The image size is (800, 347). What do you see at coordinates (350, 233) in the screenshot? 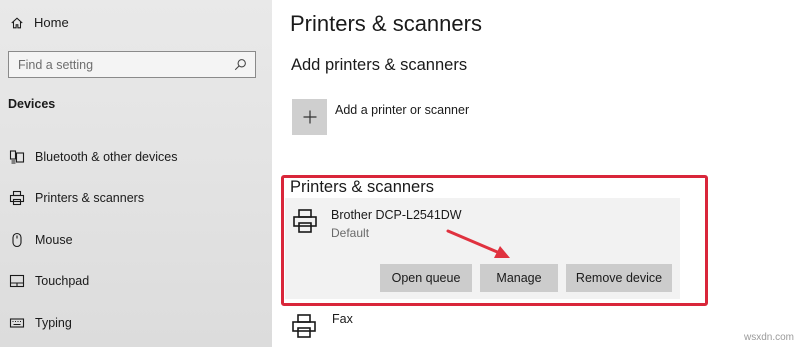
I see `printer-status: Default` at bounding box center [350, 233].